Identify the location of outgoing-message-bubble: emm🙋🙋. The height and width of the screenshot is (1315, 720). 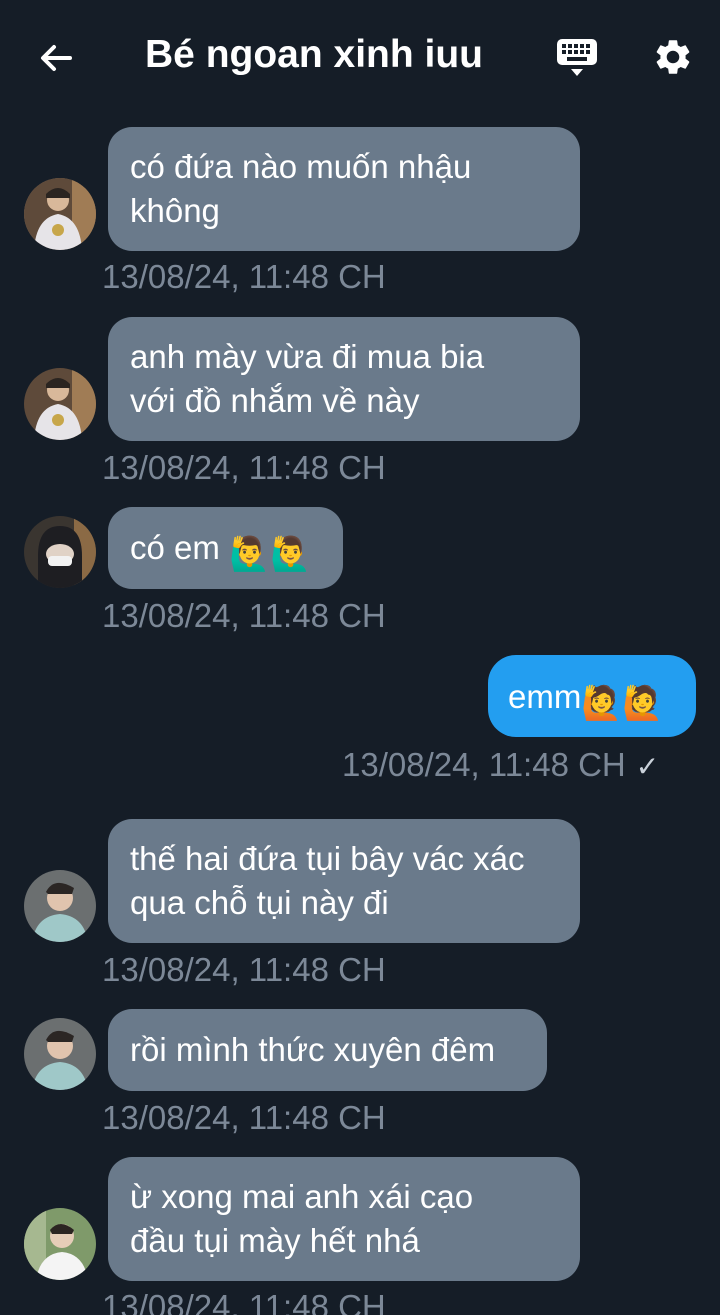
(592, 696).